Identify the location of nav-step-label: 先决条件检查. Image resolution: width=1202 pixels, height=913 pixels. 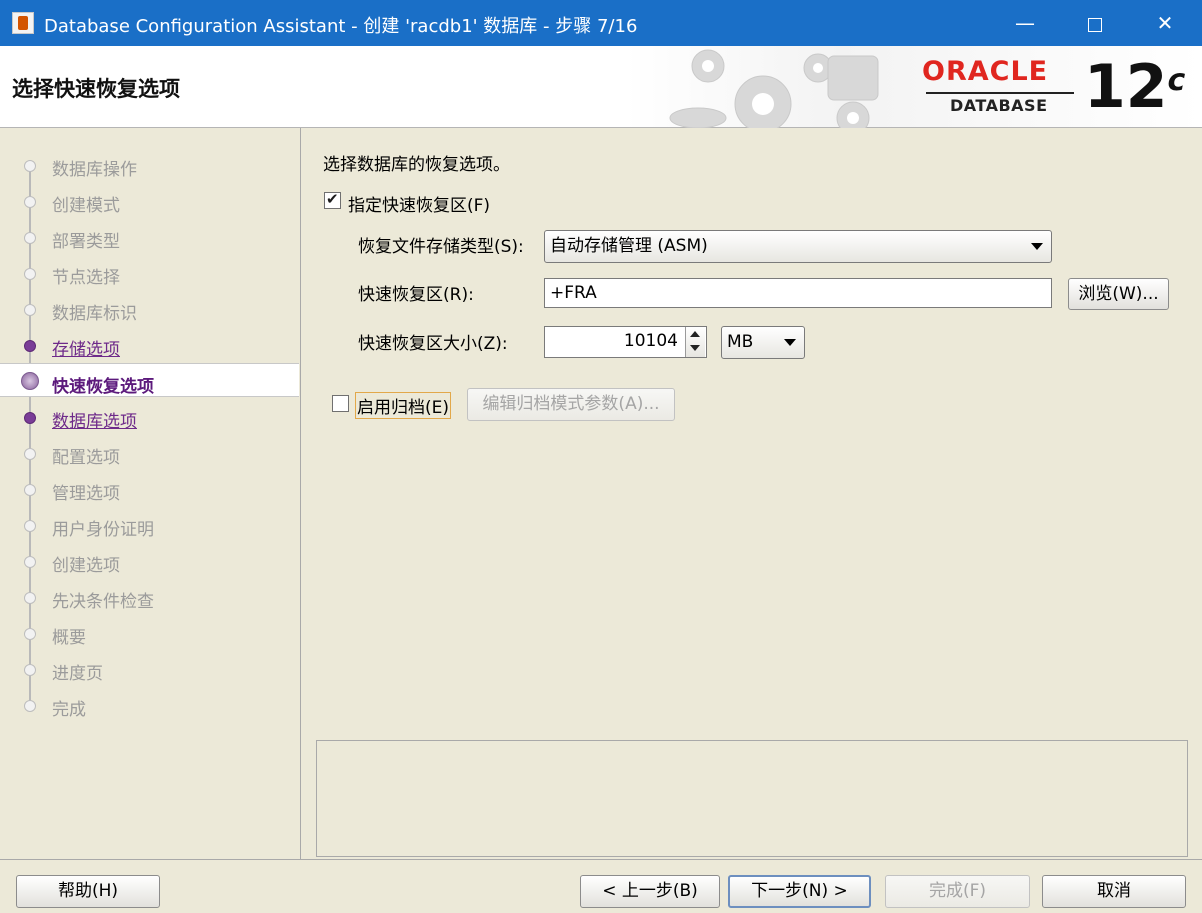
(103, 602).